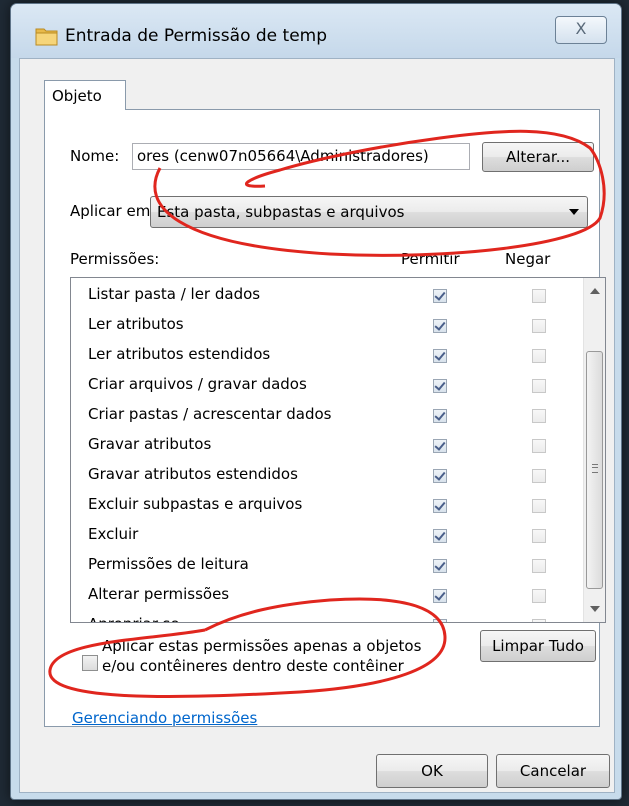 The width and height of the screenshot is (629, 806). I want to click on title-bar: Entrada de Permissão de temp X, so click(316, 31).